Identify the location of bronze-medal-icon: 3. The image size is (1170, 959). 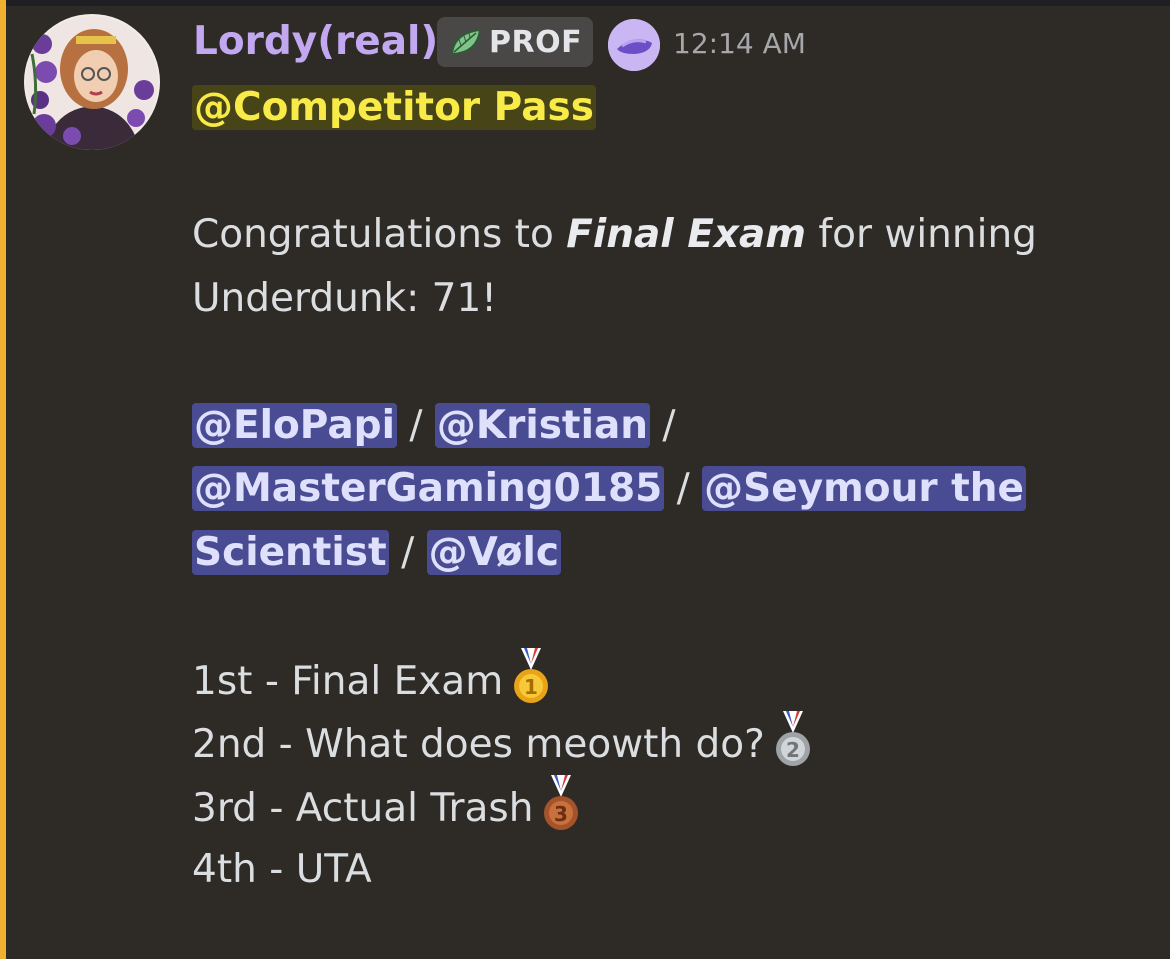
(561, 802).